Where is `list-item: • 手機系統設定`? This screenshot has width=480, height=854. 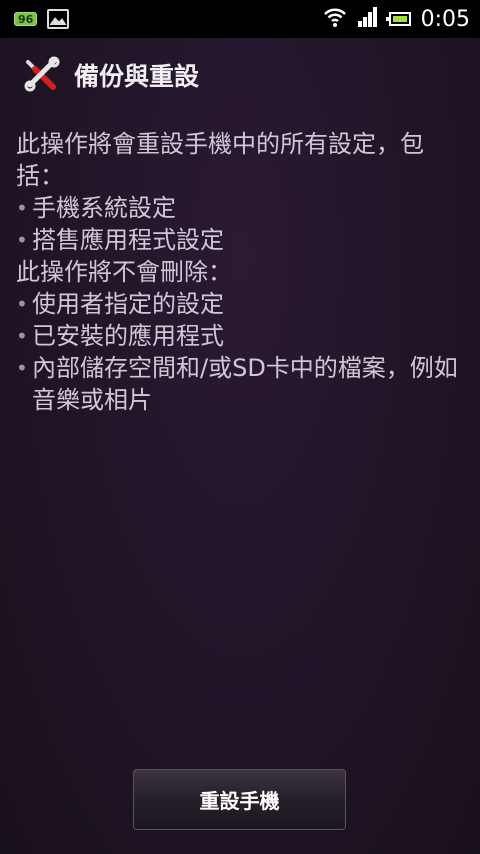 list-item: • 手機系統設定 is located at coordinates (241, 208).